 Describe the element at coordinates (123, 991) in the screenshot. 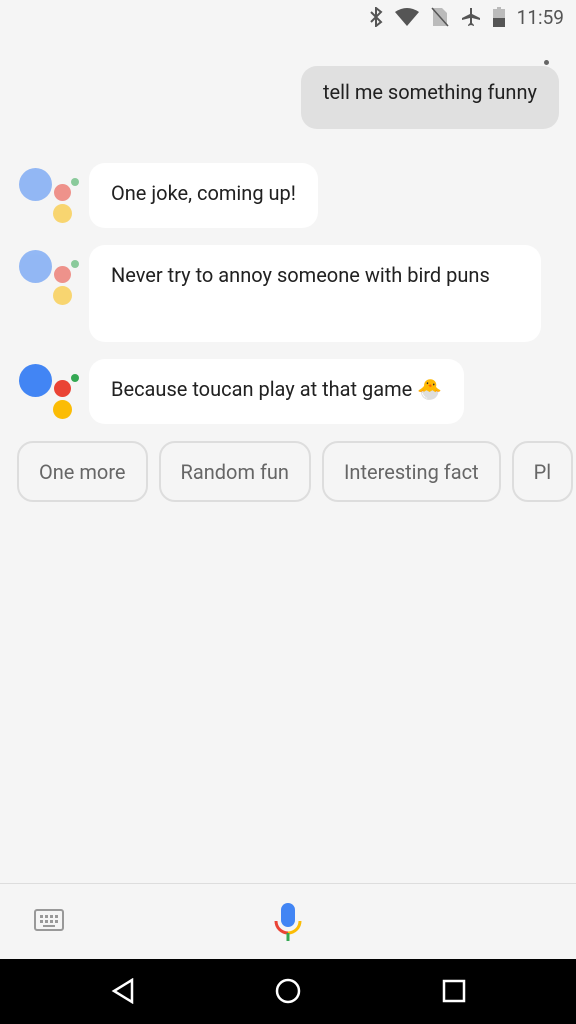

I see `back-icon` at that location.